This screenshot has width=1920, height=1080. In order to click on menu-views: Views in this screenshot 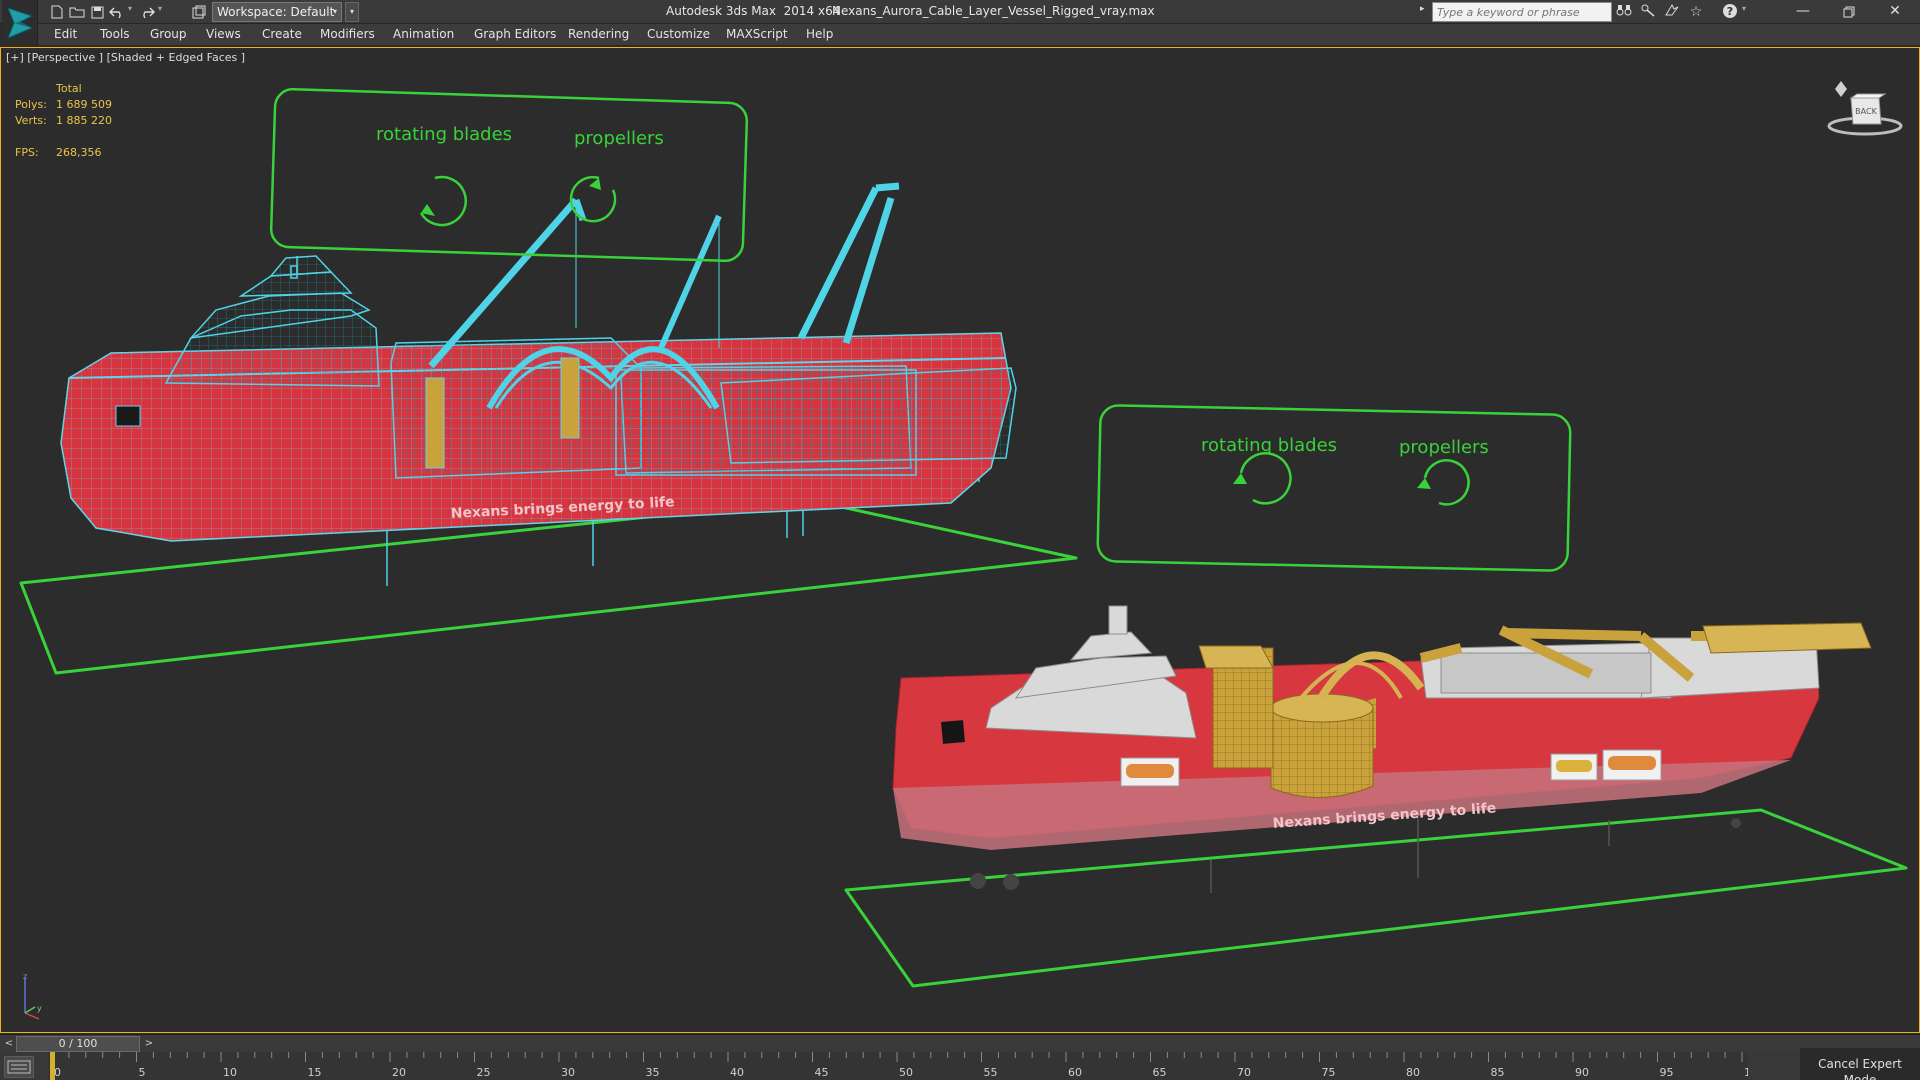, I will do `click(223, 34)`.